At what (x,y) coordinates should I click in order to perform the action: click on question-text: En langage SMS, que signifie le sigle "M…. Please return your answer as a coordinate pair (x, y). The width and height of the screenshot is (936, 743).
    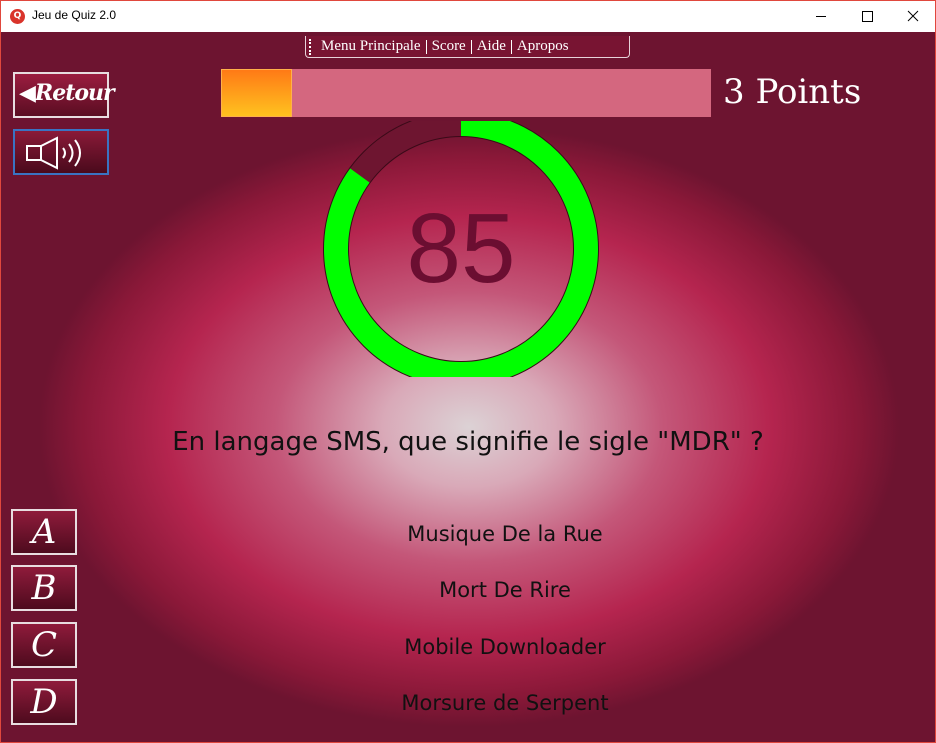
    Looking at the image, I should click on (468, 442).